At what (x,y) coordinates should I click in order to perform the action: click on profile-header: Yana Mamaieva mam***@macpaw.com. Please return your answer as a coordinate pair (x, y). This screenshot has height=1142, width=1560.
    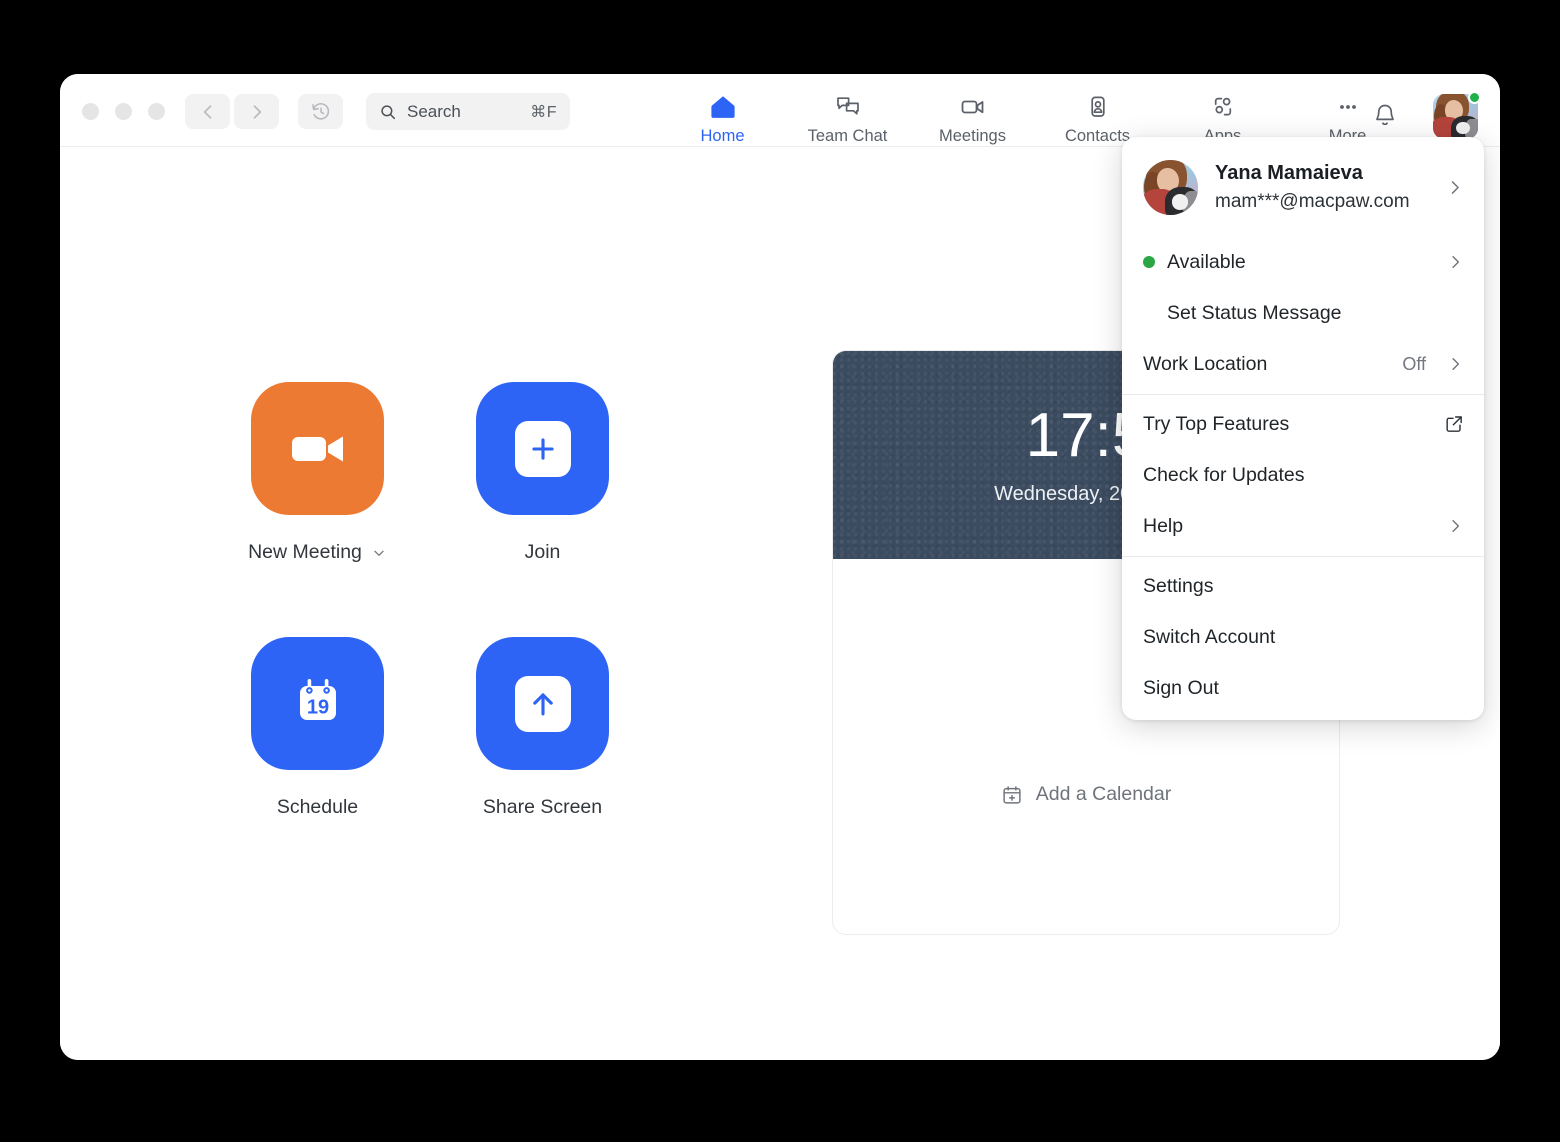
    Looking at the image, I should click on (1303, 187).